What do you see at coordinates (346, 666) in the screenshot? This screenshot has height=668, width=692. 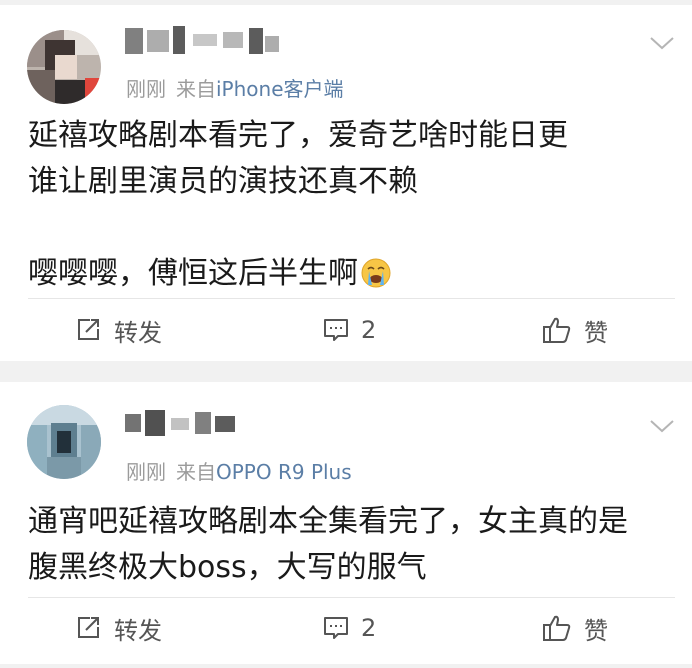 I see `bottom-separator` at bounding box center [346, 666].